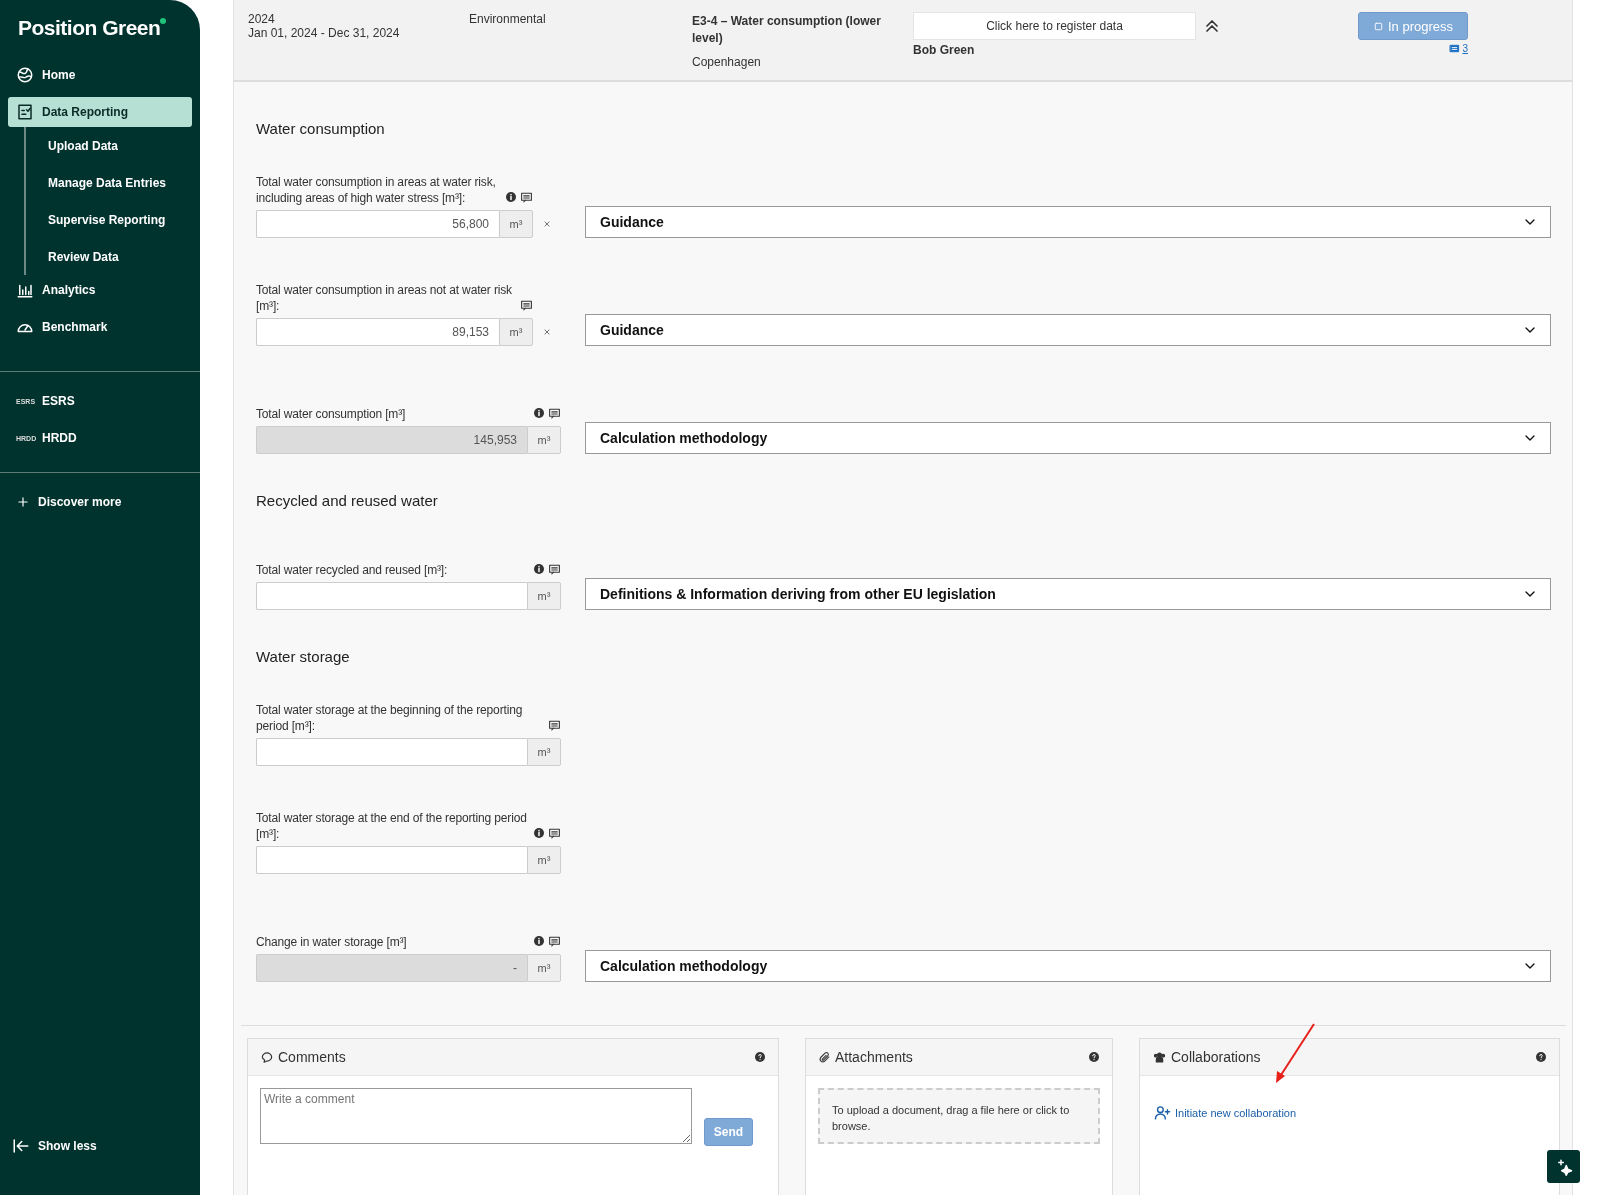 The height and width of the screenshot is (1195, 1600). What do you see at coordinates (824, 1057) in the screenshot?
I see `paperclip-icon` at bounding box center [824, 1057].